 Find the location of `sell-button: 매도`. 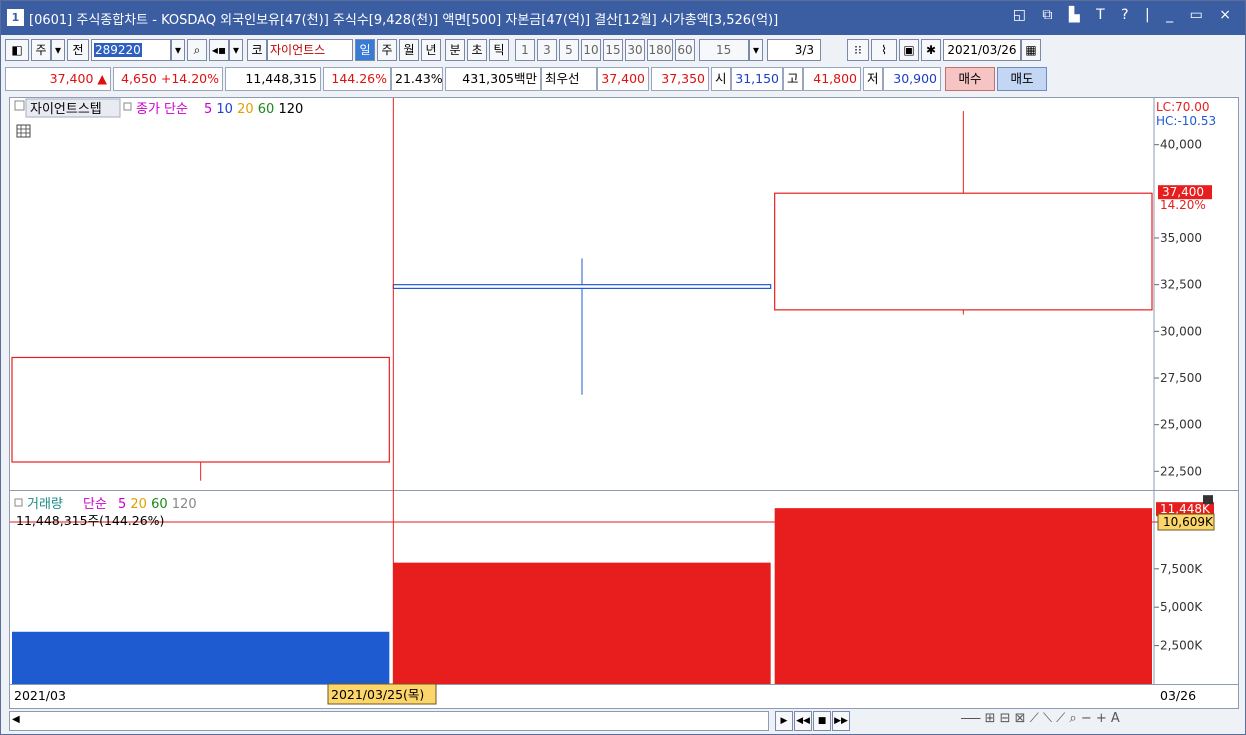

sell-button: 매도 is located at coordinates (1022, 79).